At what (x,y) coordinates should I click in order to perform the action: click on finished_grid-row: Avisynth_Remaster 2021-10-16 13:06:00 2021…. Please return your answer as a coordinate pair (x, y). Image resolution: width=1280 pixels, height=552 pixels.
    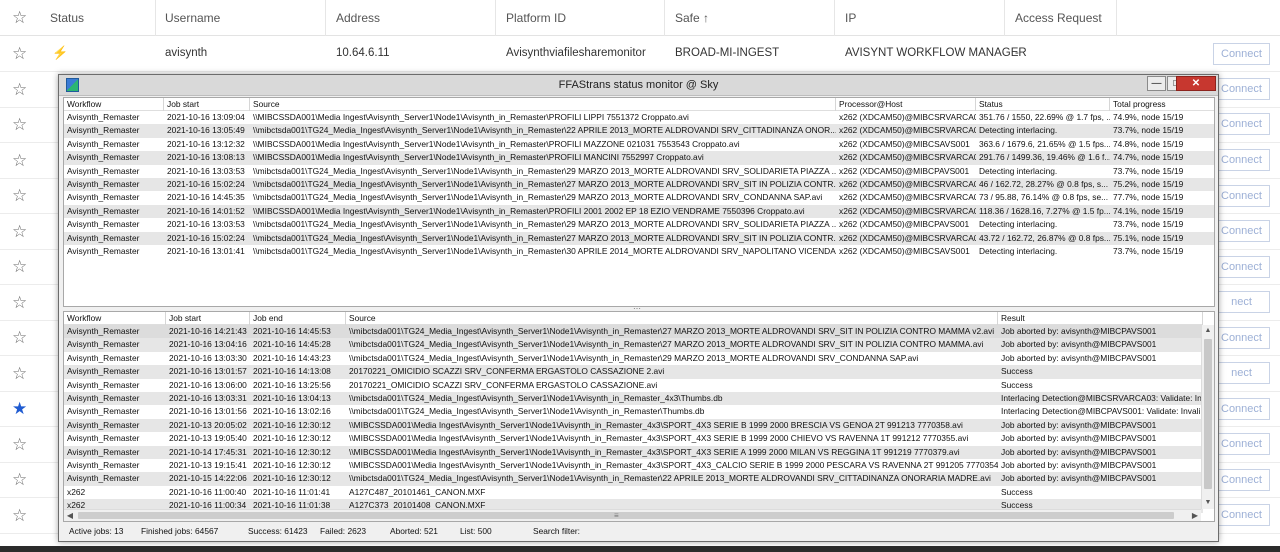
    Looking at the image, I should click on (633, 385).